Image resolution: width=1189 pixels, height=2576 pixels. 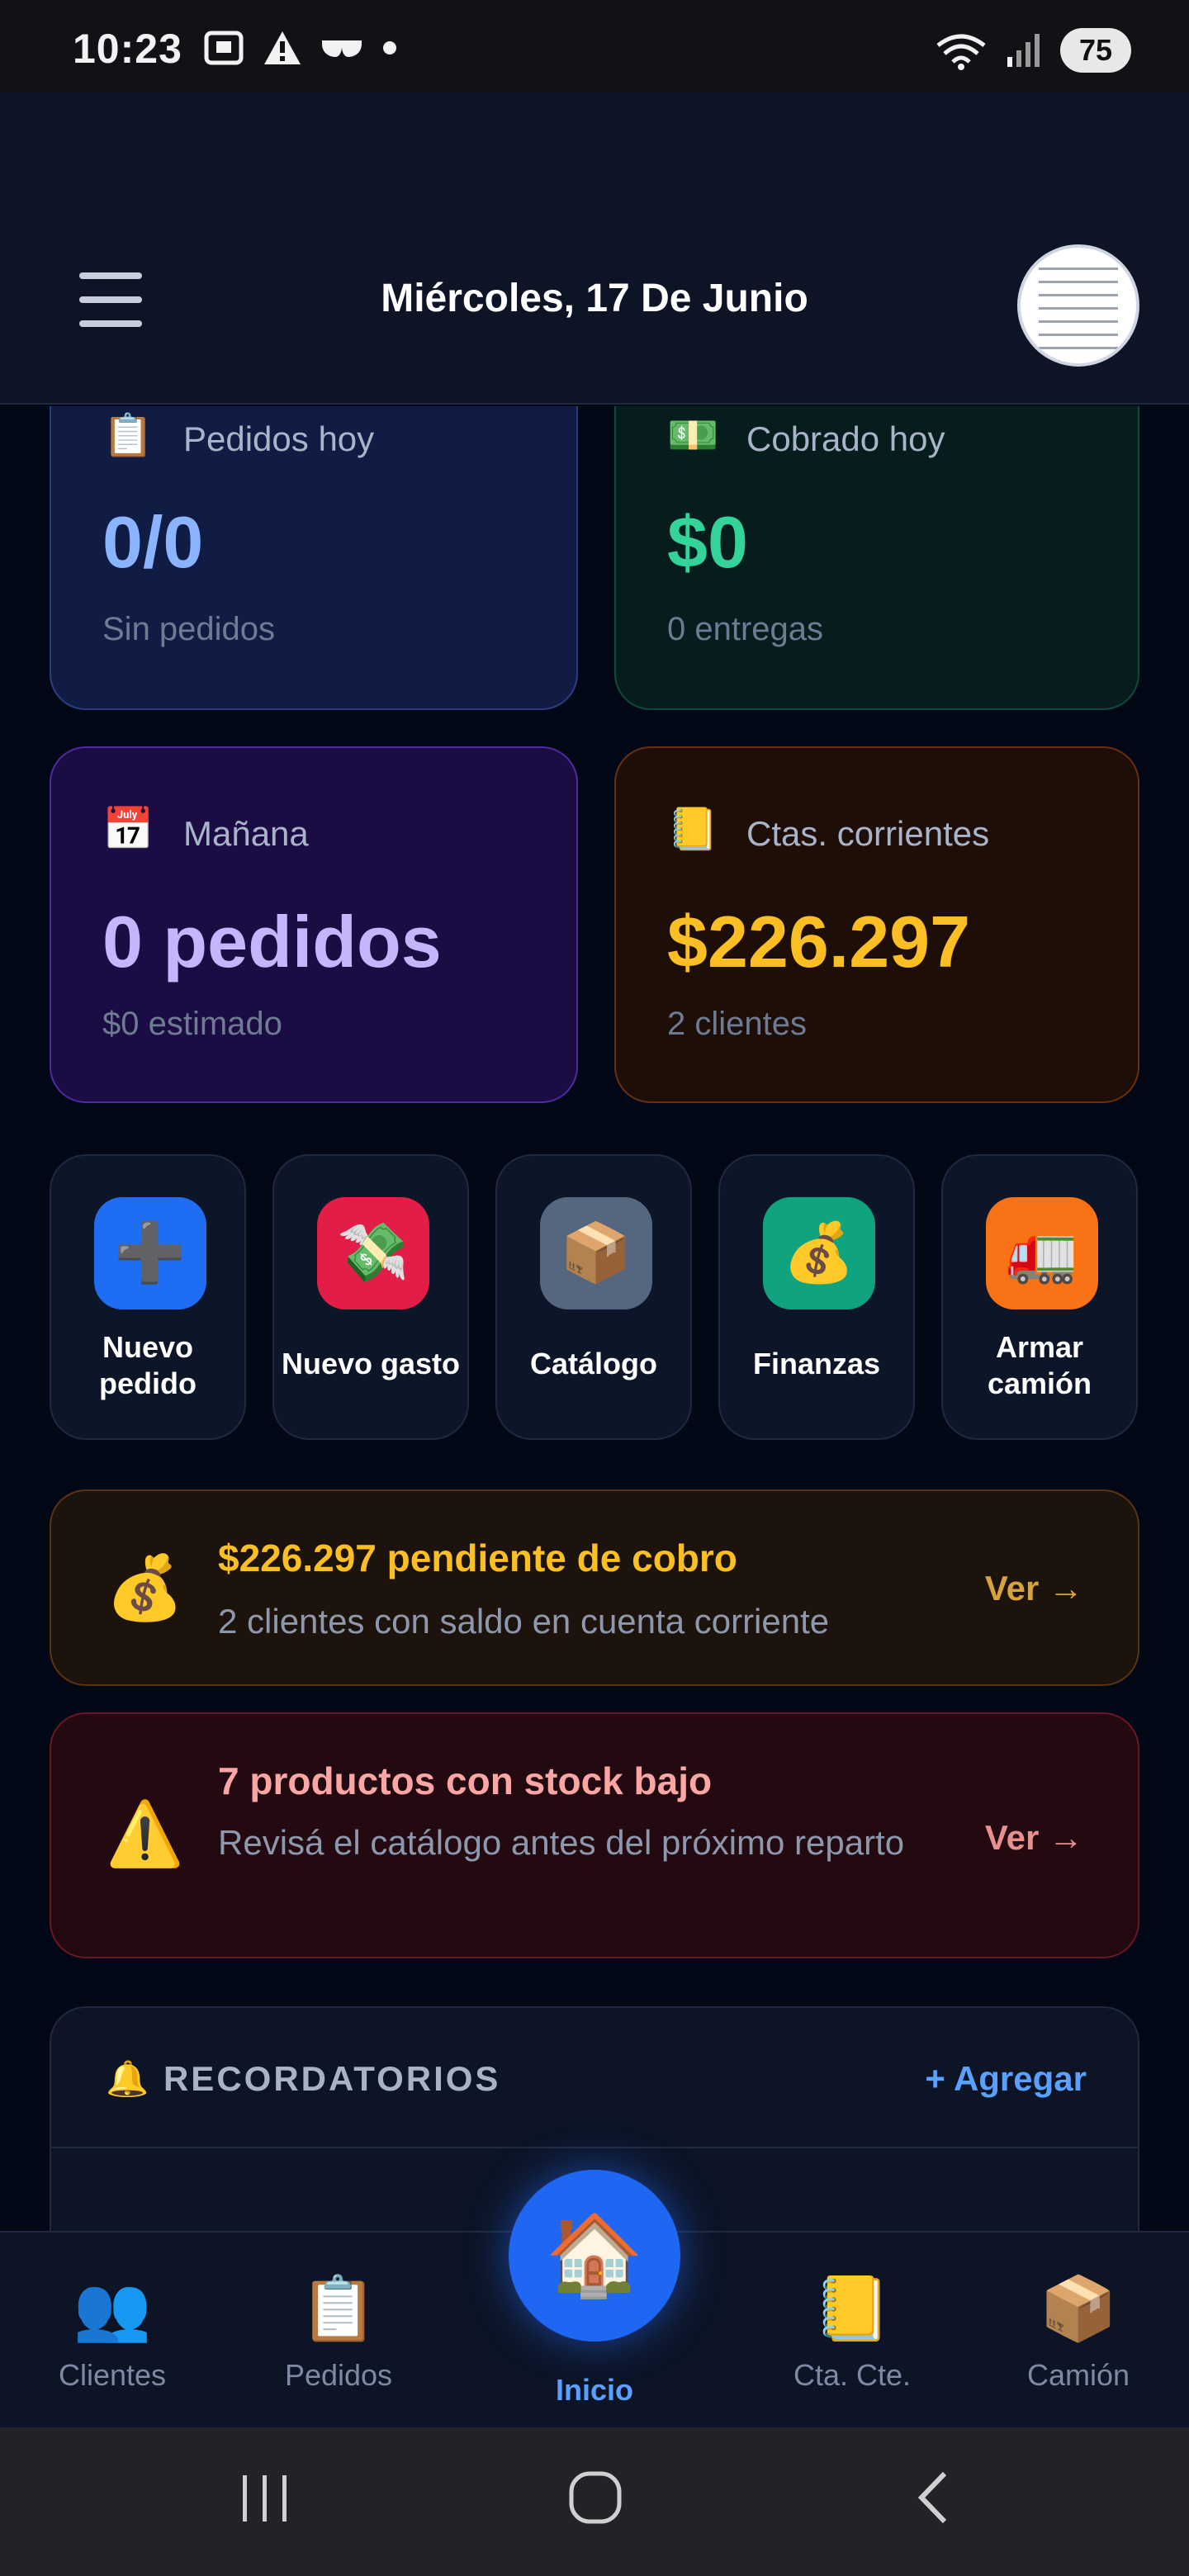 What do you see at coordinates (129, 2078) in the screenshot?
I see `bell-icon: 🔔` at bounding box center [129, 2078].